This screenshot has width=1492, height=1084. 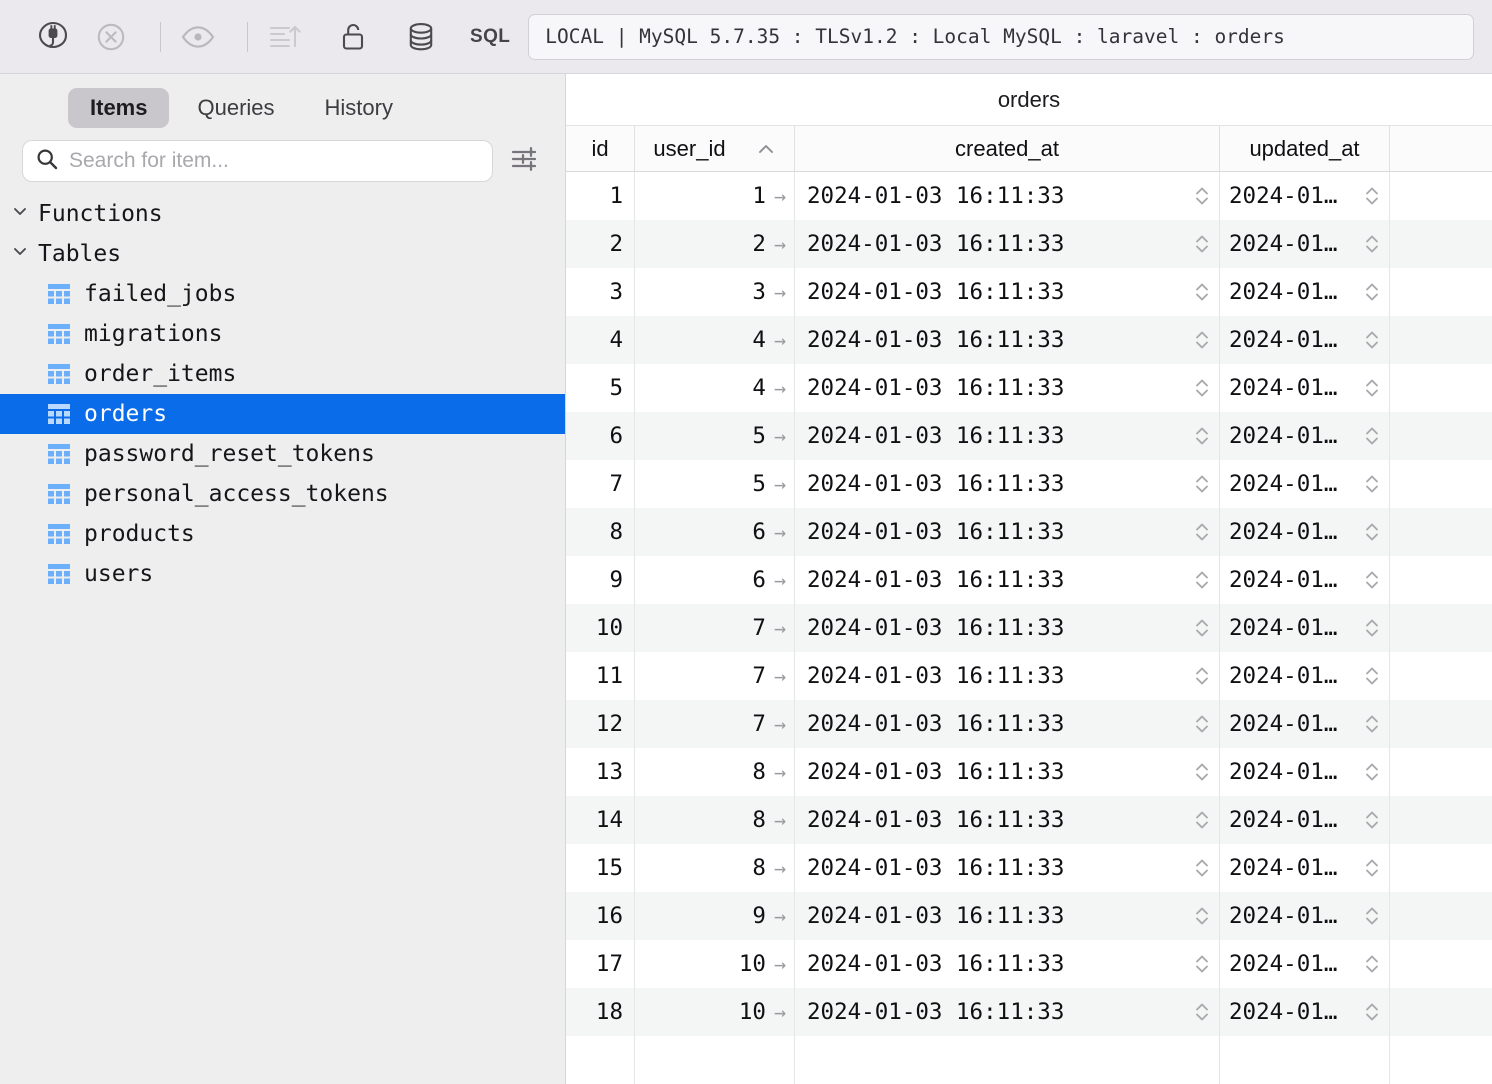 I want to click on sidebar-item-order_items: order_items, so click(x=282, y=374).